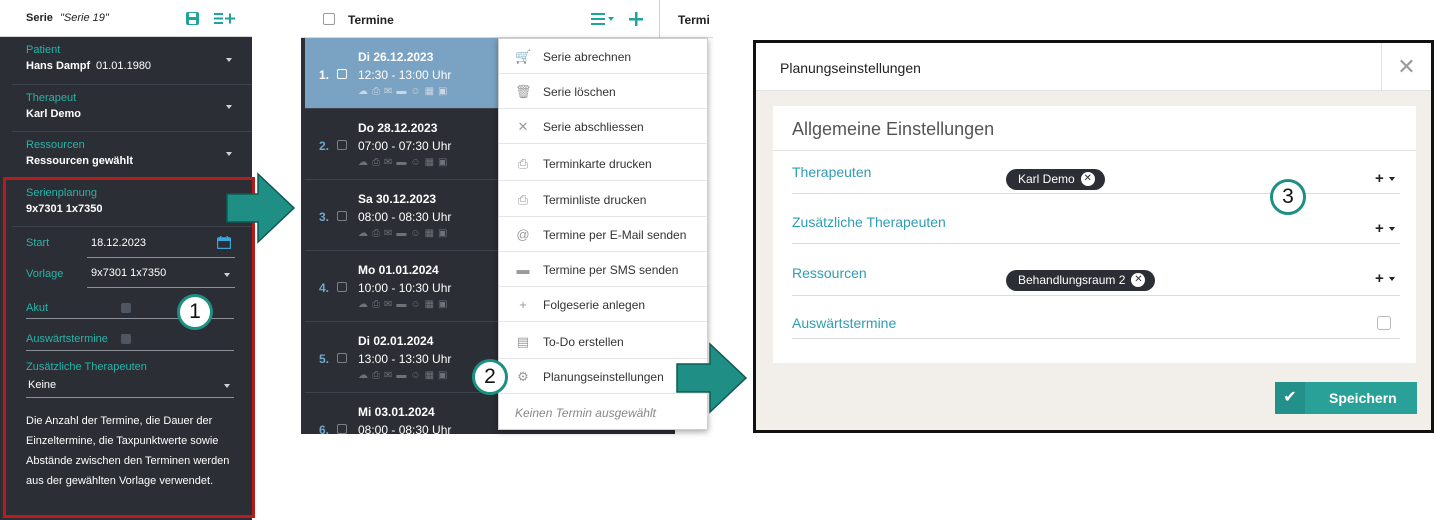 The width and height of the screenshot is (1434, 520). What do you see at coordinates (58, 66) in the screenshot?
I see `patient-name: Hans Dampf` at bounding box center [58, 66].